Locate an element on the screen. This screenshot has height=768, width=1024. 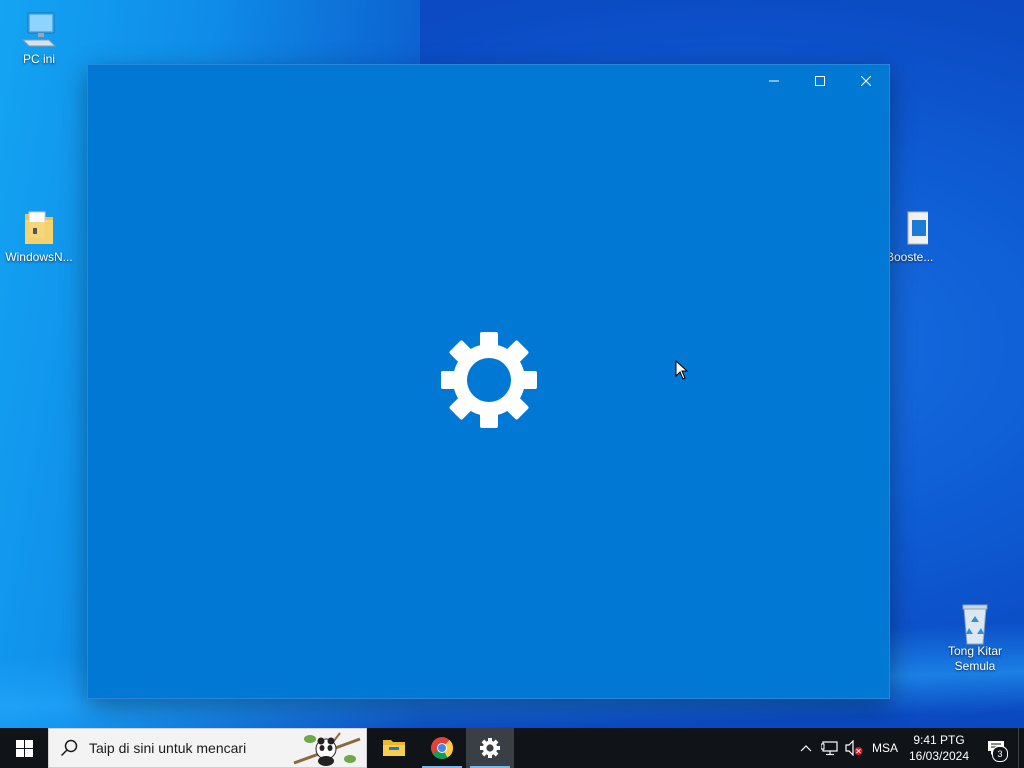
close-button is located at coordinates (866, 81).